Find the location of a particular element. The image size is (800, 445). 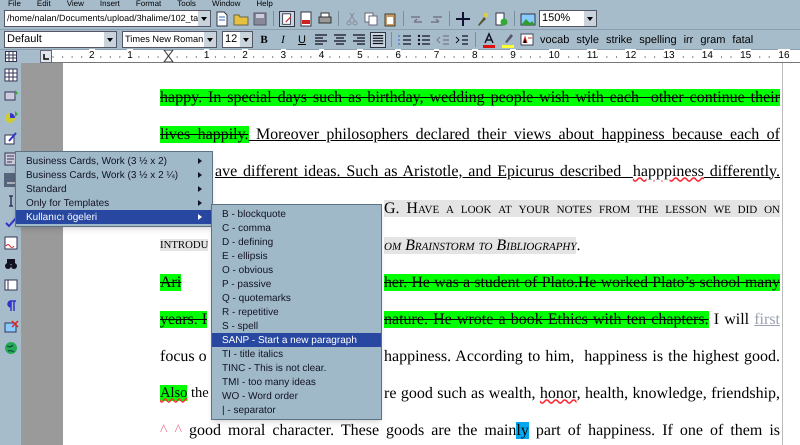

menu-item: E - ellipsis is located at coordinates (296, 256).